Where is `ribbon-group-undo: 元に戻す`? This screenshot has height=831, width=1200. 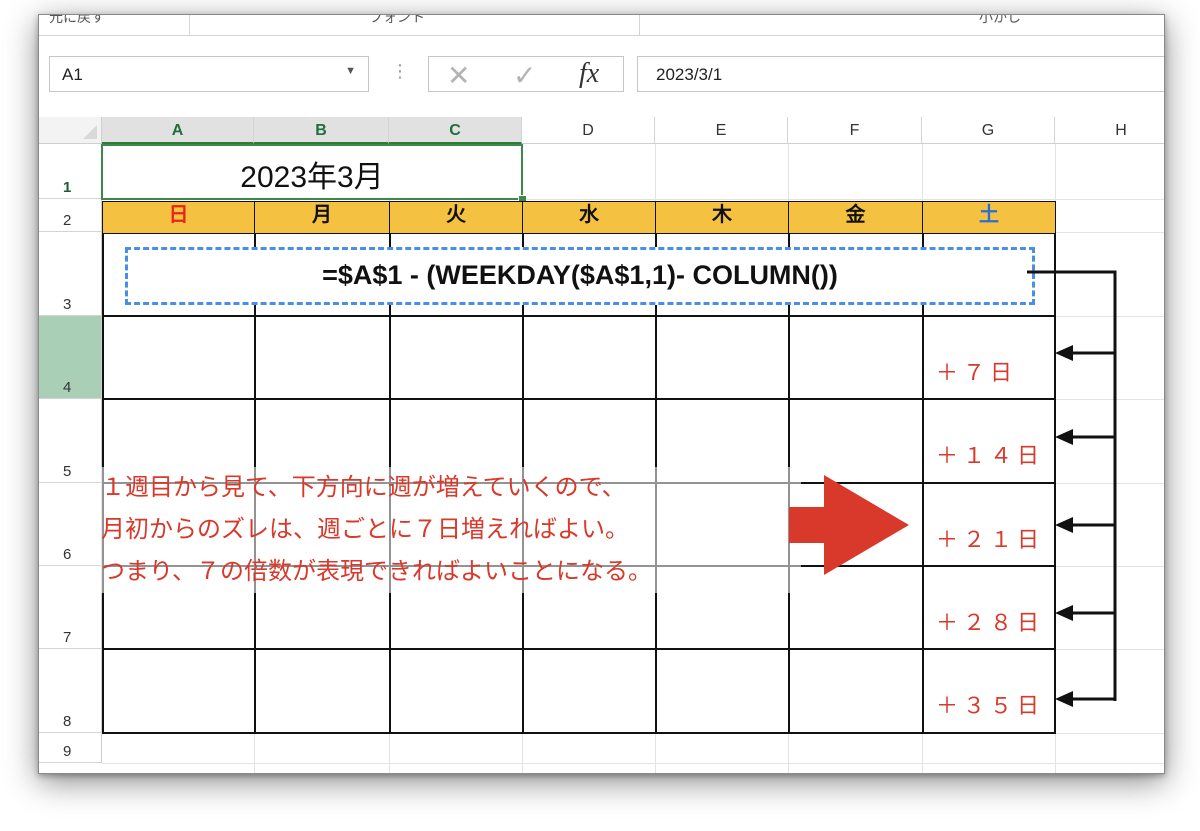 ribbon-group-undo: 元に戻す is located at coordinates (77, 20).